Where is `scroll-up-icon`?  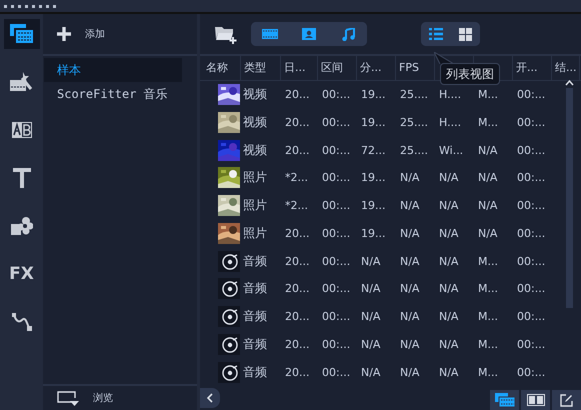
scroll-up-icon is located at coordinates (569, 83).